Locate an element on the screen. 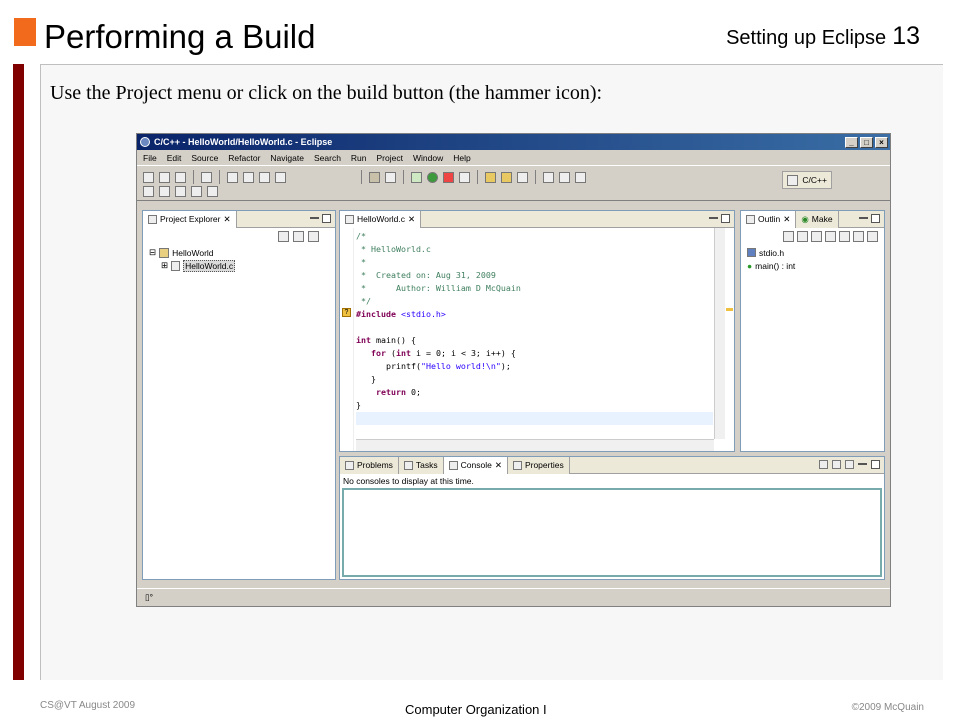  save-icon is located at coordinates (164, 177).